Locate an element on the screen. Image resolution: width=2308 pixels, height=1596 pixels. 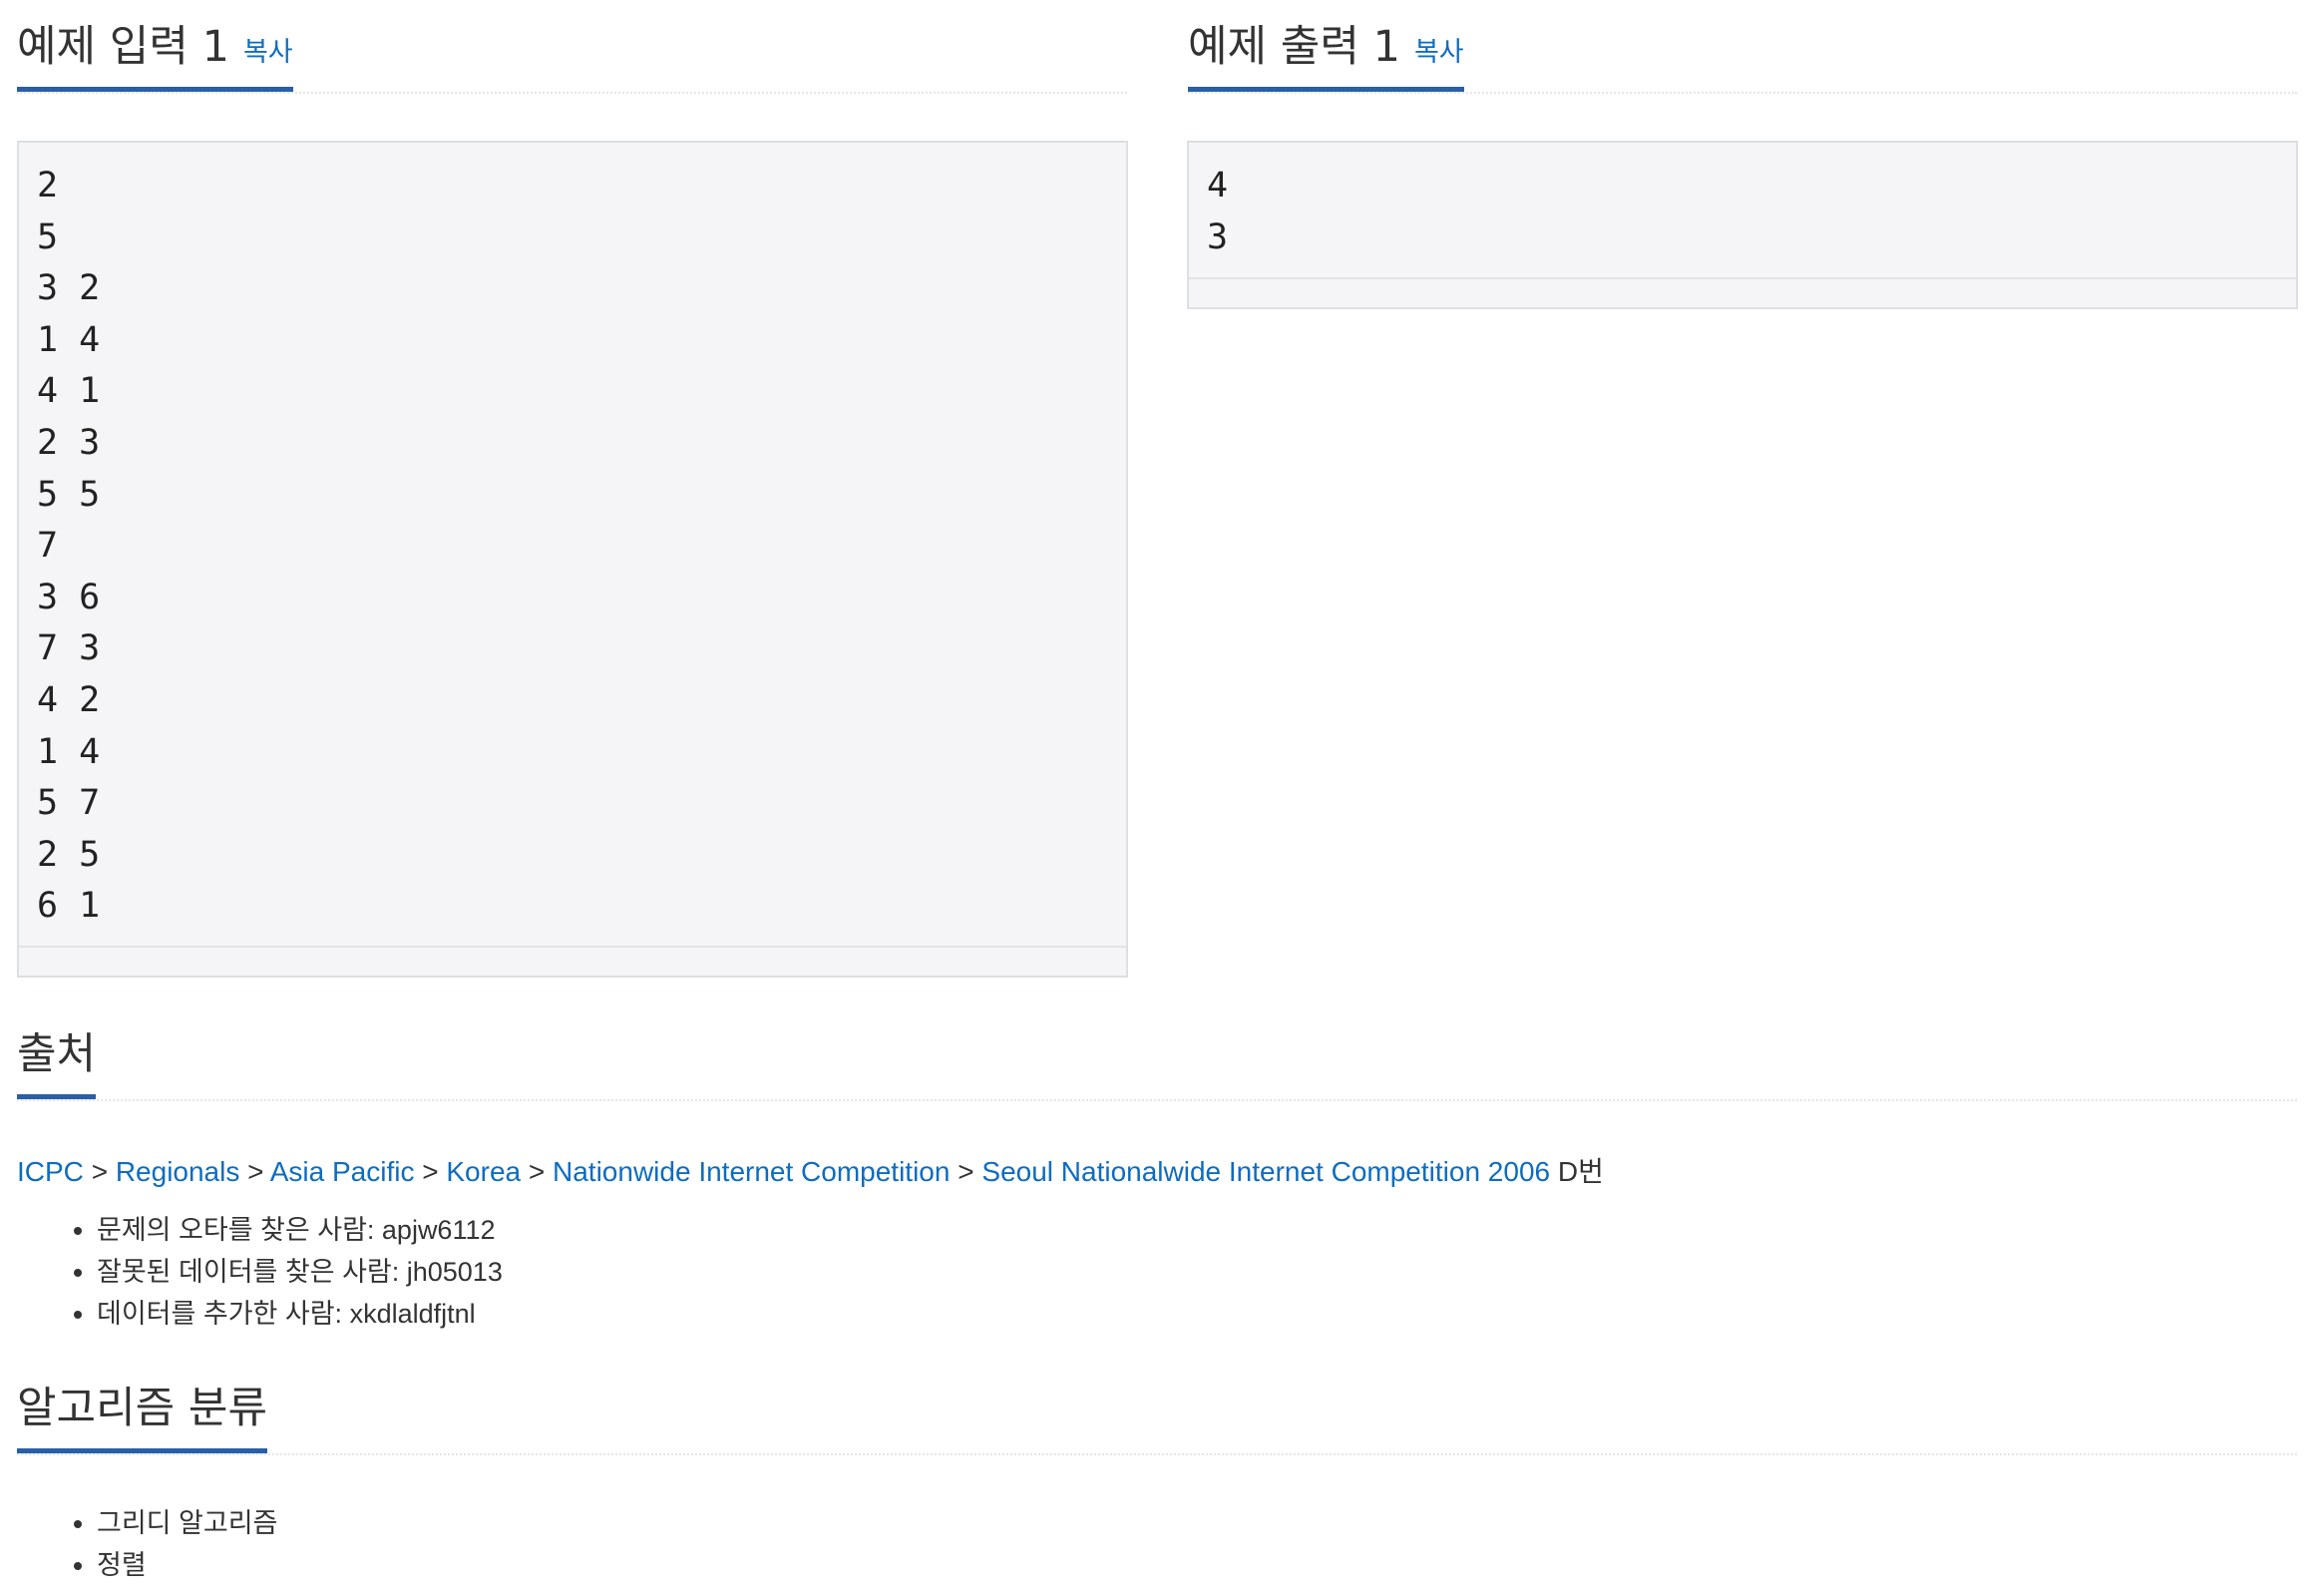
sample-output-title: 예제 출력 1 복사 is located at coordinates (1326, 46).